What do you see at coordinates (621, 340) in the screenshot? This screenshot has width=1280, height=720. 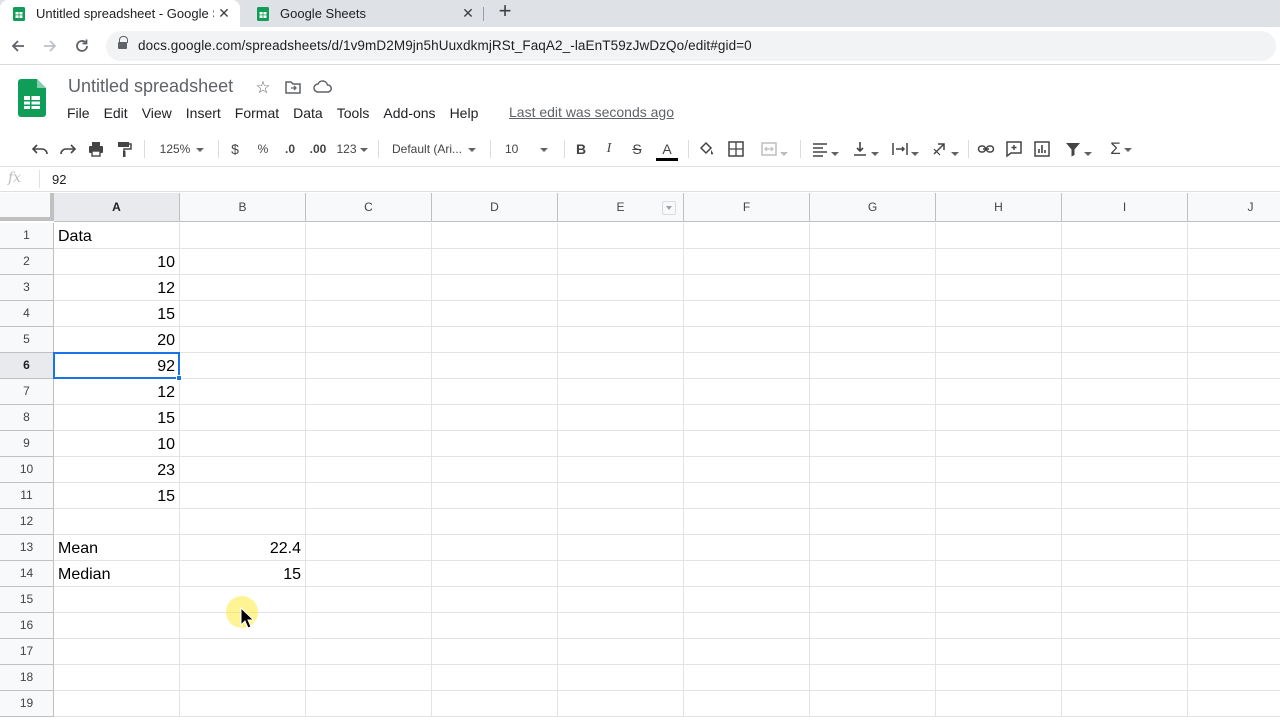 I see `cell-e5` at bounding box center [621, 340].